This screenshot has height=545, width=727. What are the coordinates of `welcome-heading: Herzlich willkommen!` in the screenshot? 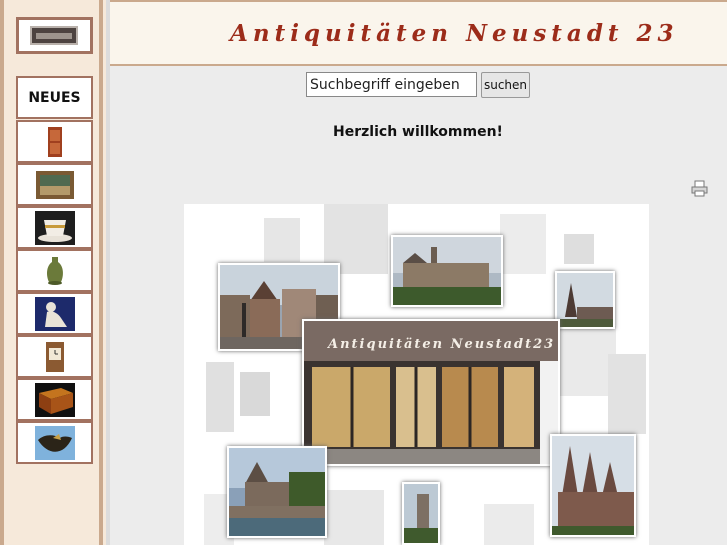 It's located at (418, 132).